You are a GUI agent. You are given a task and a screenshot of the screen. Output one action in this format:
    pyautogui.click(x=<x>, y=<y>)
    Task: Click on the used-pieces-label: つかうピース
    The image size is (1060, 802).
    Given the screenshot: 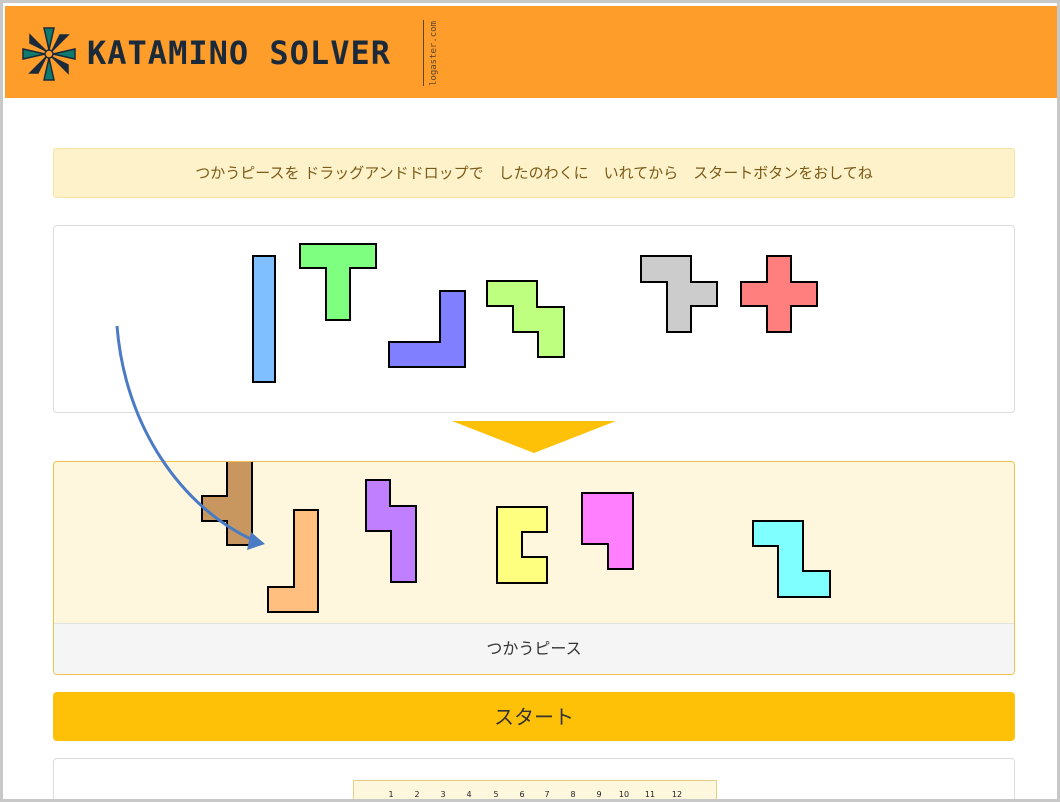 What is the action you would take?
    pyautogui.click(x=534, y=648)
    